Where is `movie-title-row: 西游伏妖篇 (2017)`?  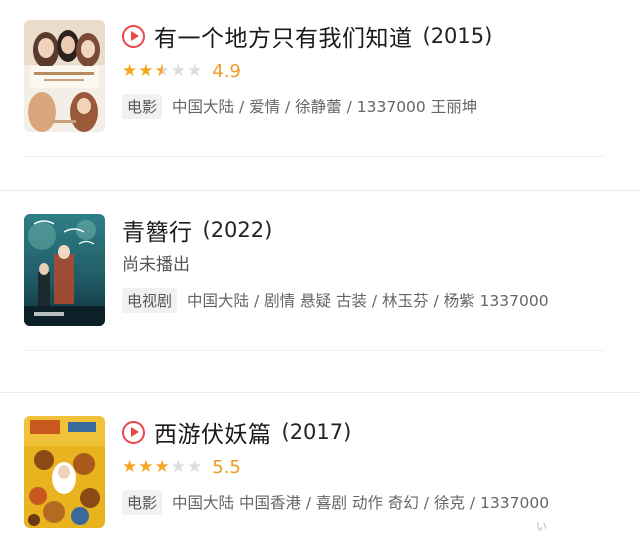 movie-title-row: 西游伏妖篇 (2017) is located at coordinates (366, 432).